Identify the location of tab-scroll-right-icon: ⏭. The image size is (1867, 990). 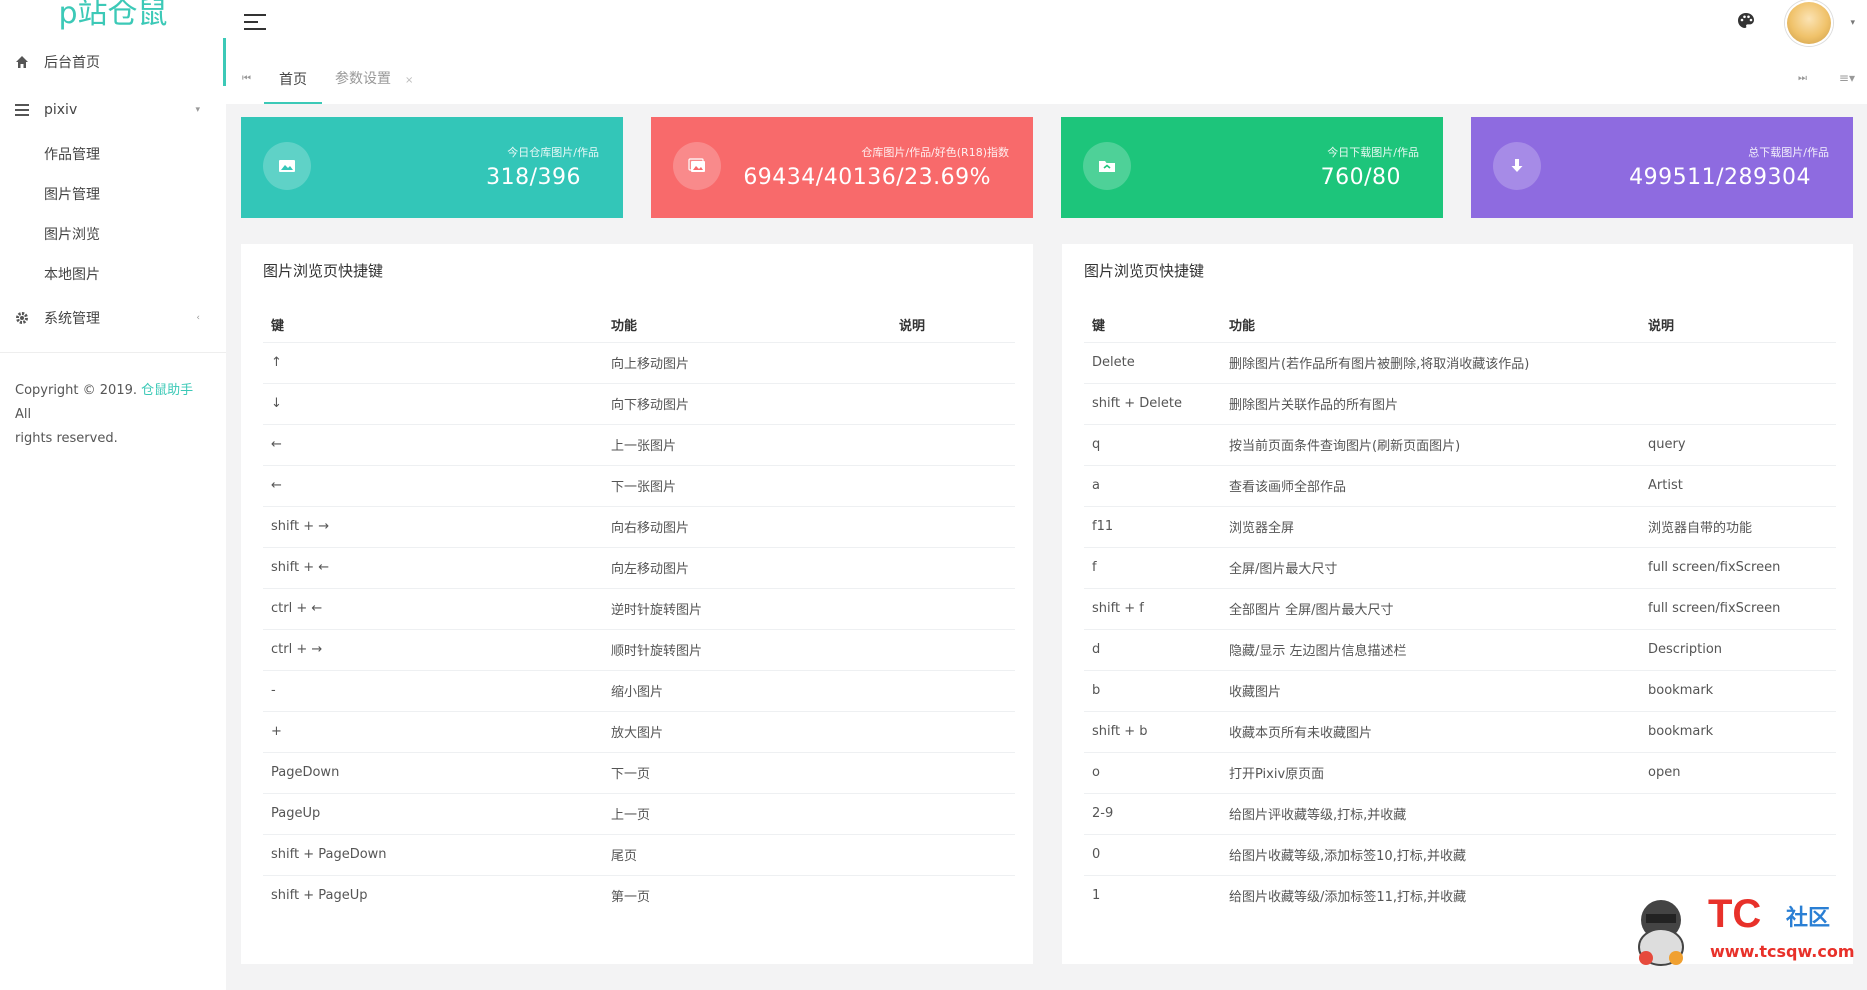
(1802, 78).